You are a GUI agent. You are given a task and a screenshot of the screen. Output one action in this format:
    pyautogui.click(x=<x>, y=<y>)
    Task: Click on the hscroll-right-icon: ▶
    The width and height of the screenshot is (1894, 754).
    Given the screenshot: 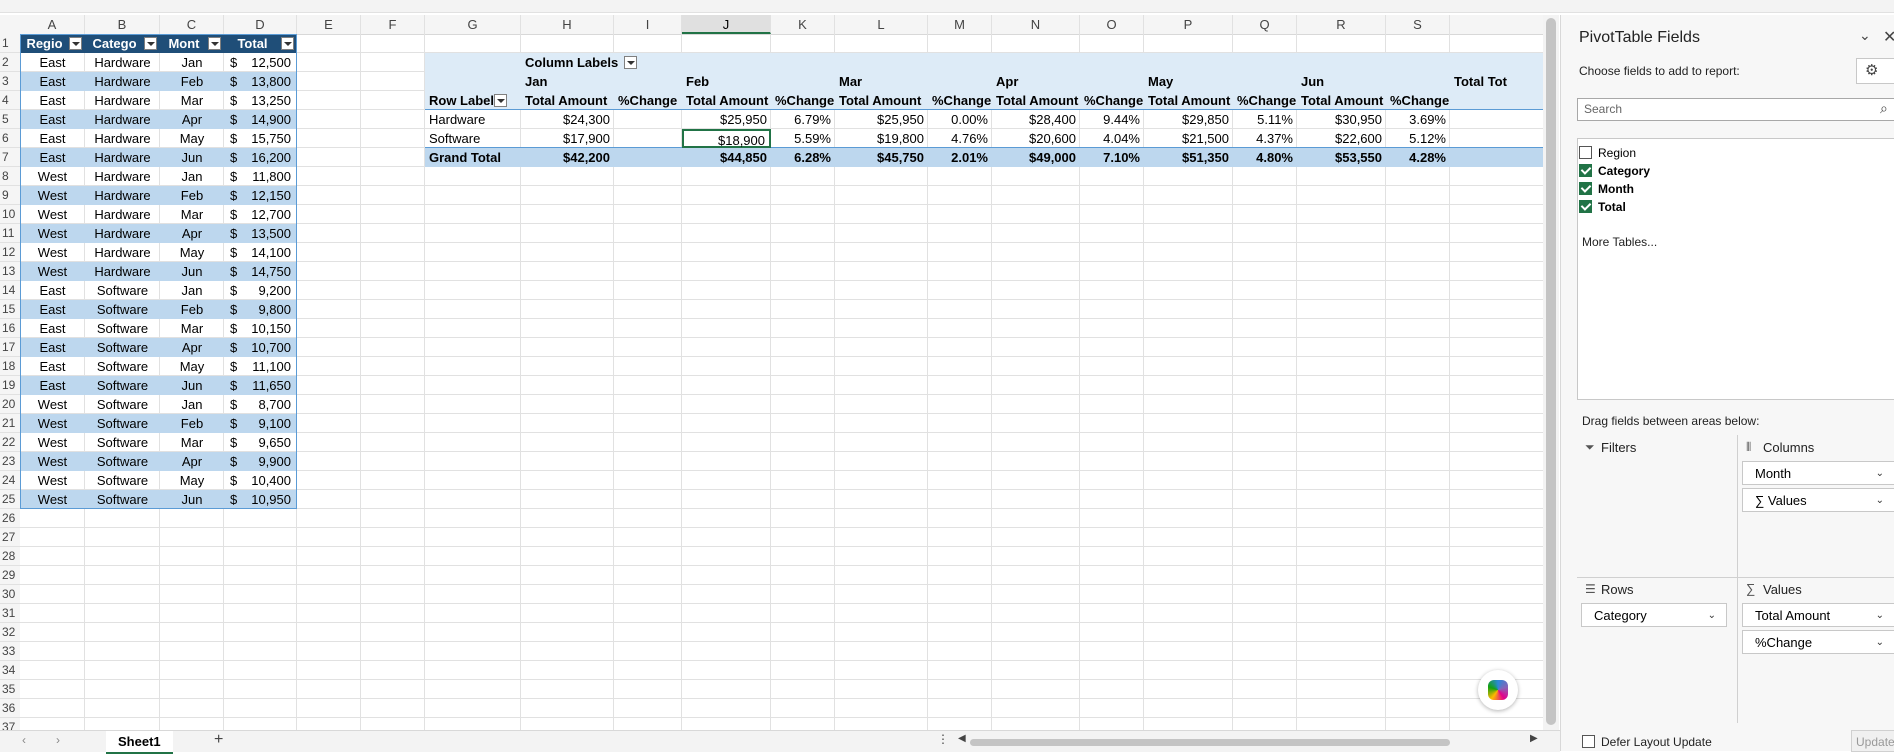 What is the action you would take?
    pyautogui.click(x=1534, y=738)
    